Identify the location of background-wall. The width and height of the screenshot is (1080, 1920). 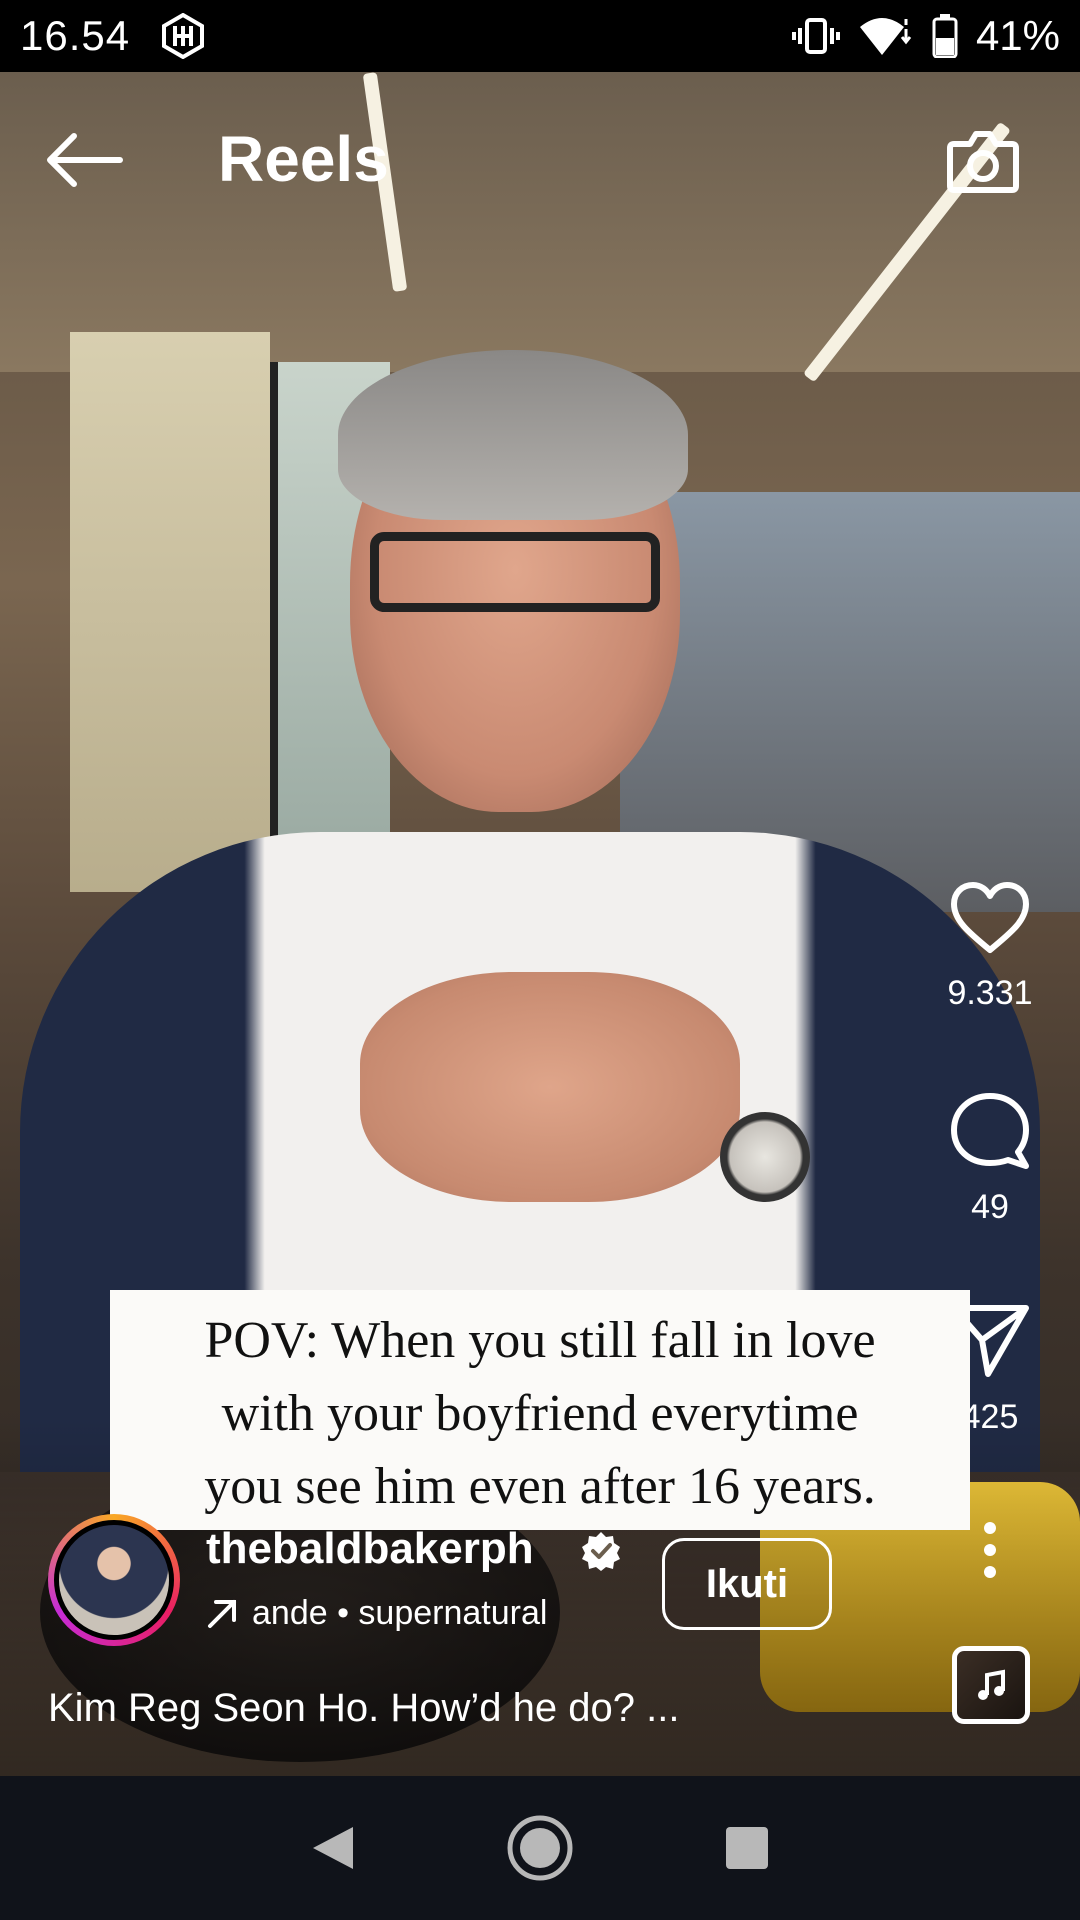
(170, 612).